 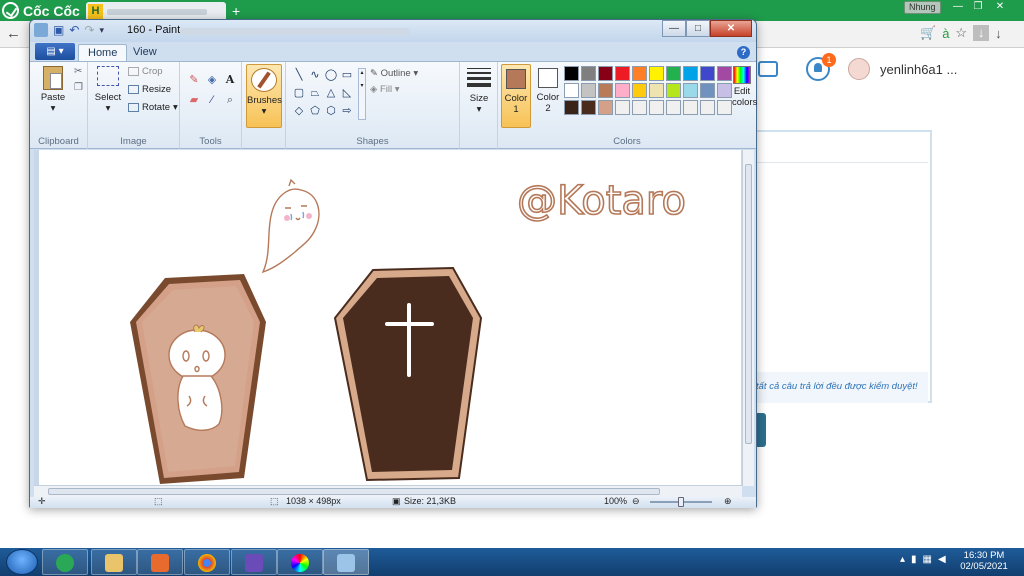 What do you see at coordinates (927, 559) in the screenshot?
I see `network-icon: ▦` at bounding box center [927, 559].